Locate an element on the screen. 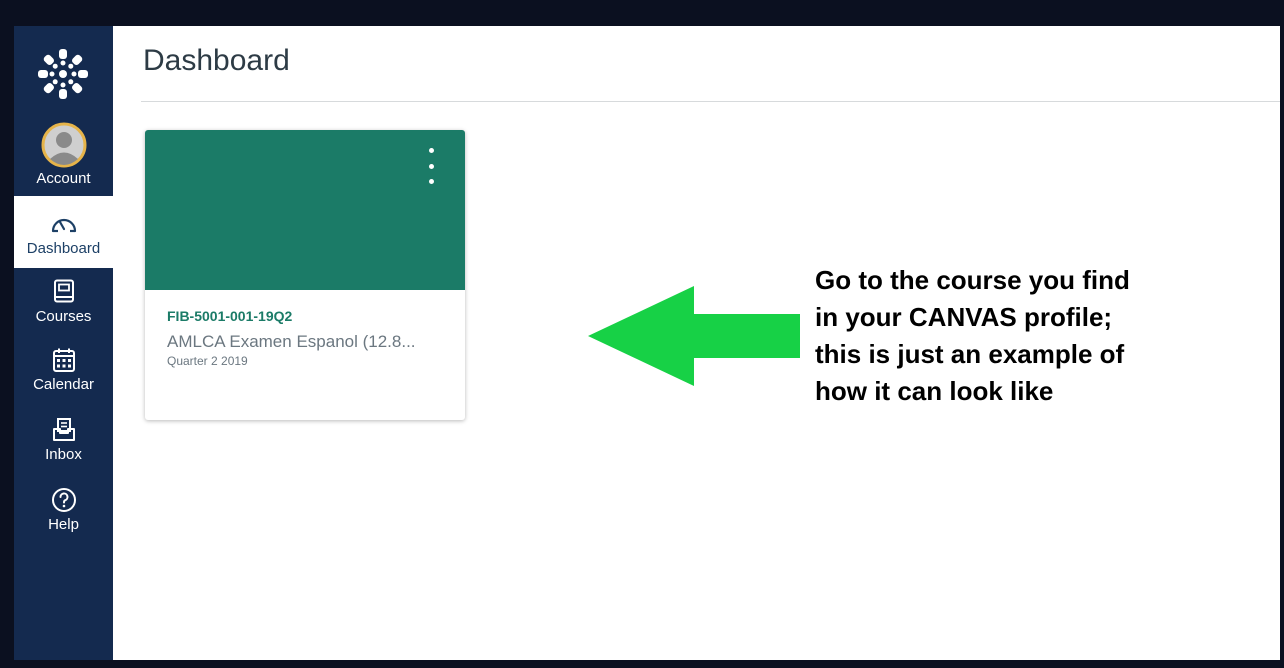 The height and width of the screenshot is (668, 1284). nav-item-help: Help is located at coordinates (63, 514).